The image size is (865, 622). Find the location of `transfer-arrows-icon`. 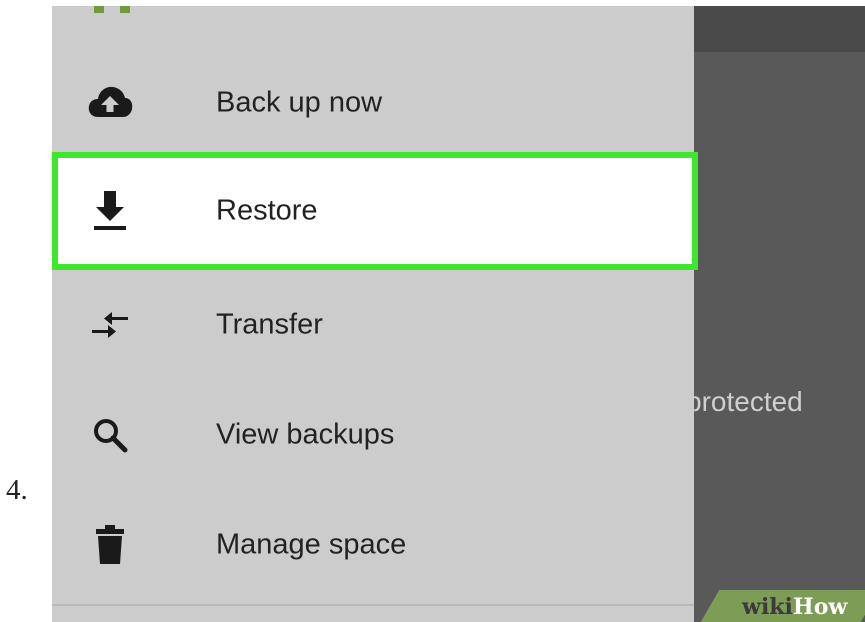

transfer-arrows-icon is located at coordinates (110, 325).